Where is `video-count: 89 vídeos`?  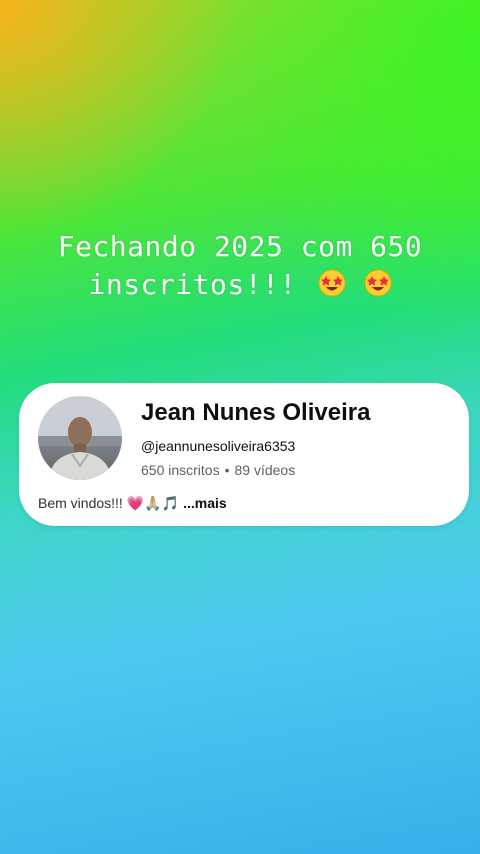 video-count: 89 vídeos is located at coordinates (265, 470).